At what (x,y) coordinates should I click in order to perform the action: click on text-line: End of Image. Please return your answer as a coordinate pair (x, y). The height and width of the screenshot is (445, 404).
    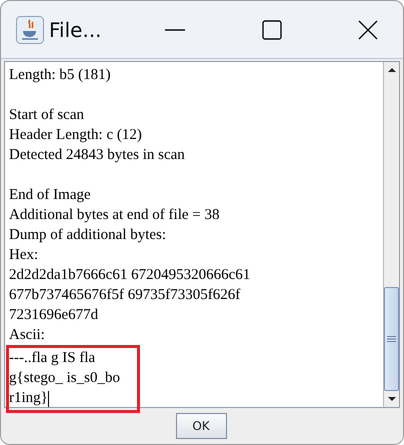
    Looking at the image, I should click on (50, 195).